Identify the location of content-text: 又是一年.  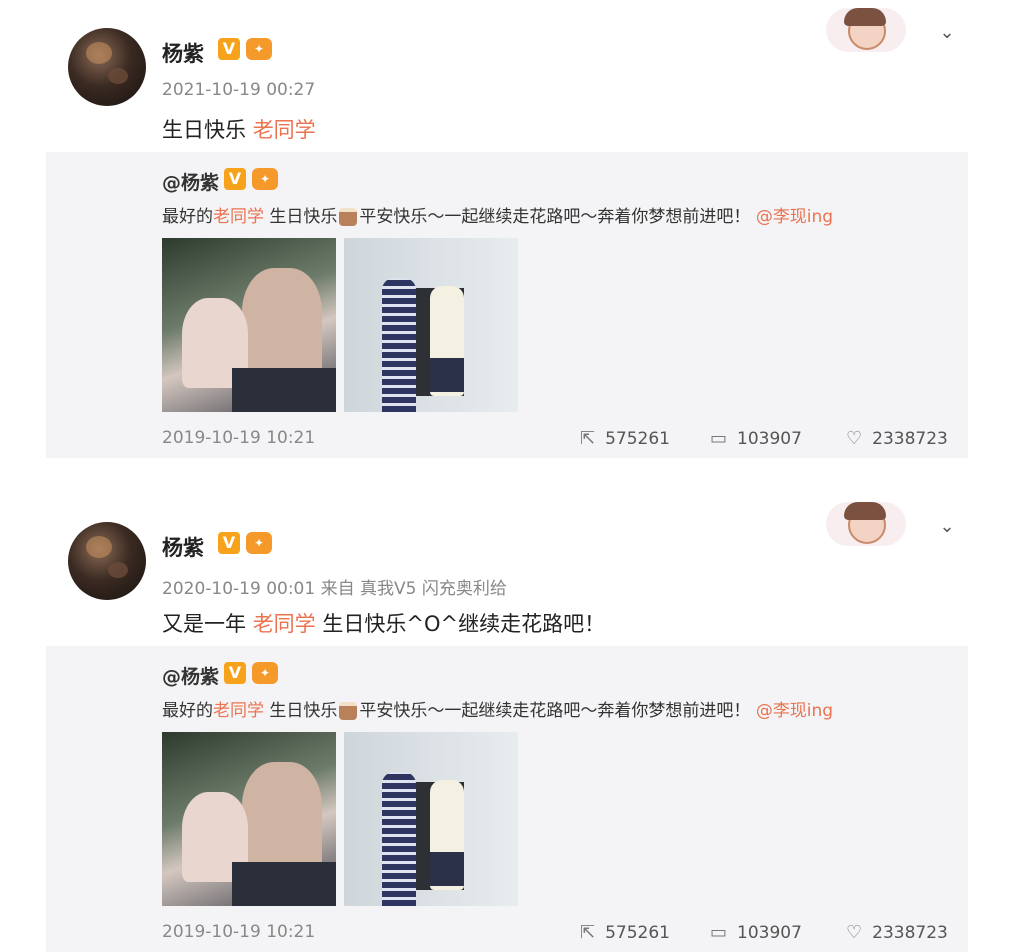
(207, 624).